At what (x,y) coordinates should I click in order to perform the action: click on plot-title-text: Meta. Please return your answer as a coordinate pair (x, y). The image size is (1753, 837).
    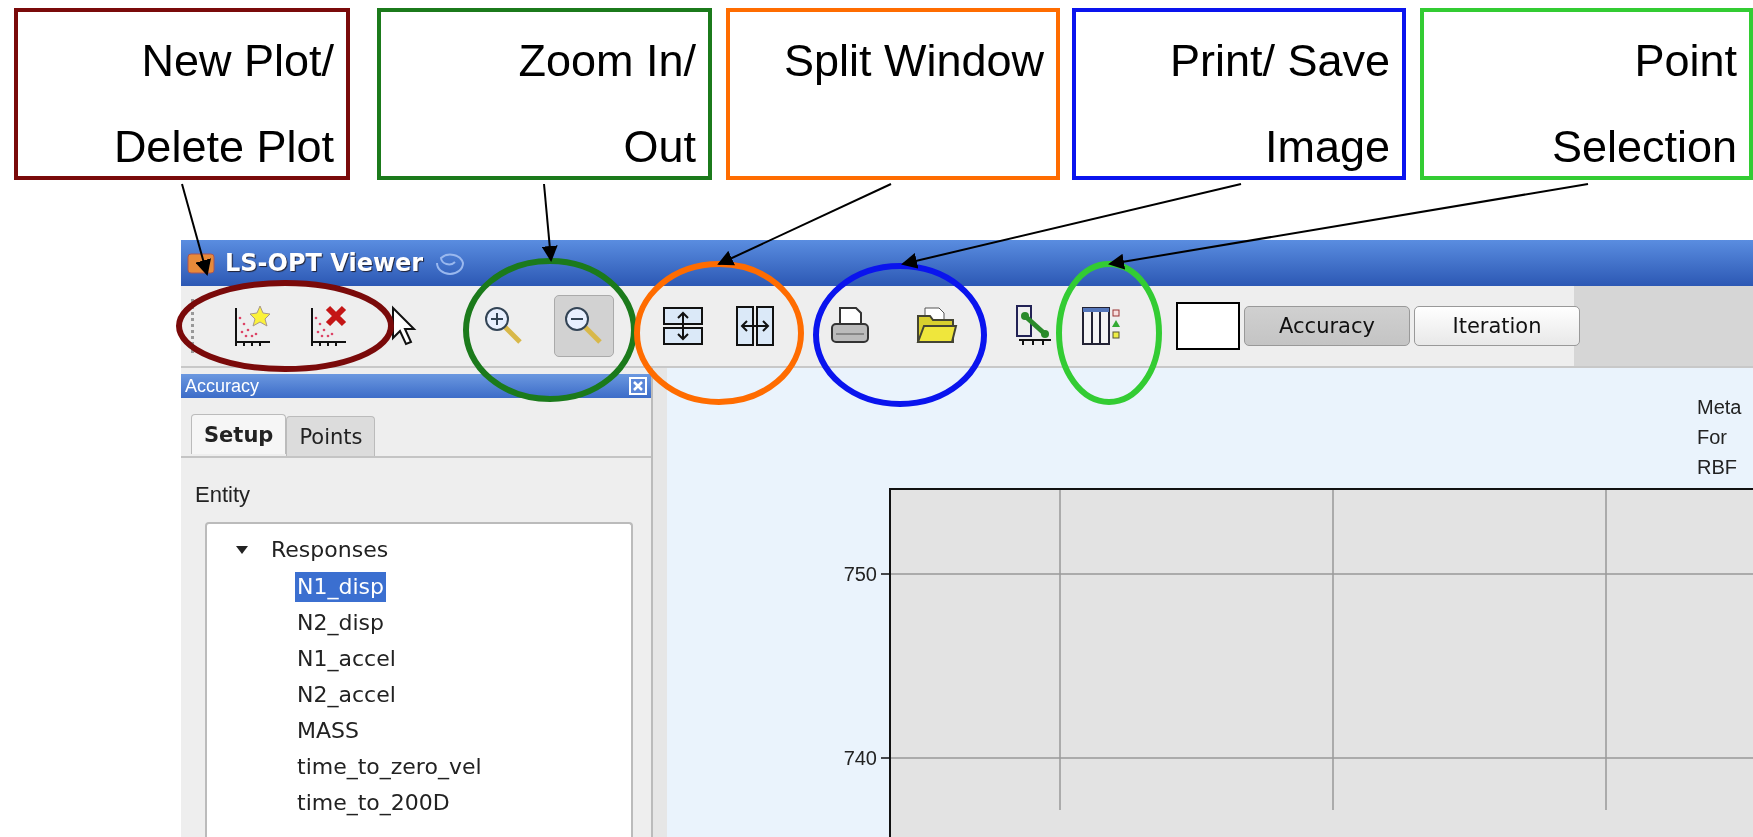
    Looking at the image, I should click on (1719, 407).